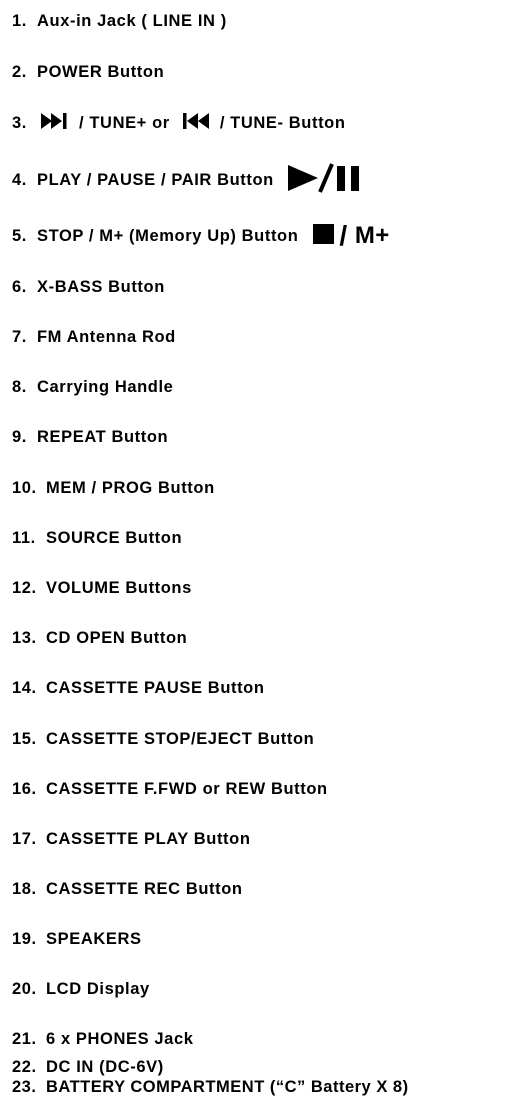 The image size is (523, 1102). I want to click on item-label: CASSETTE STOP/EJECT Button, so click(180, 738).